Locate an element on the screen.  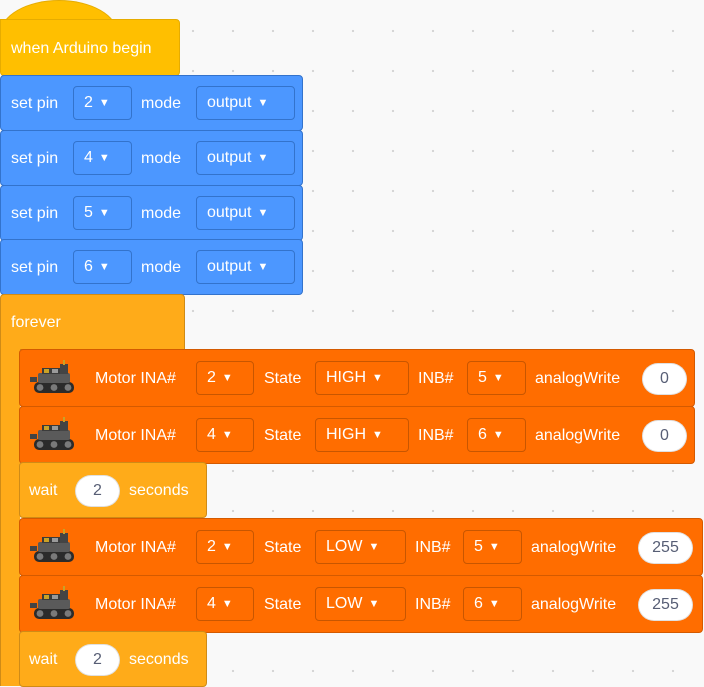
set-pin-block: set pin 5 ▼ mode output ▼ is located at coordinates (151, 213).